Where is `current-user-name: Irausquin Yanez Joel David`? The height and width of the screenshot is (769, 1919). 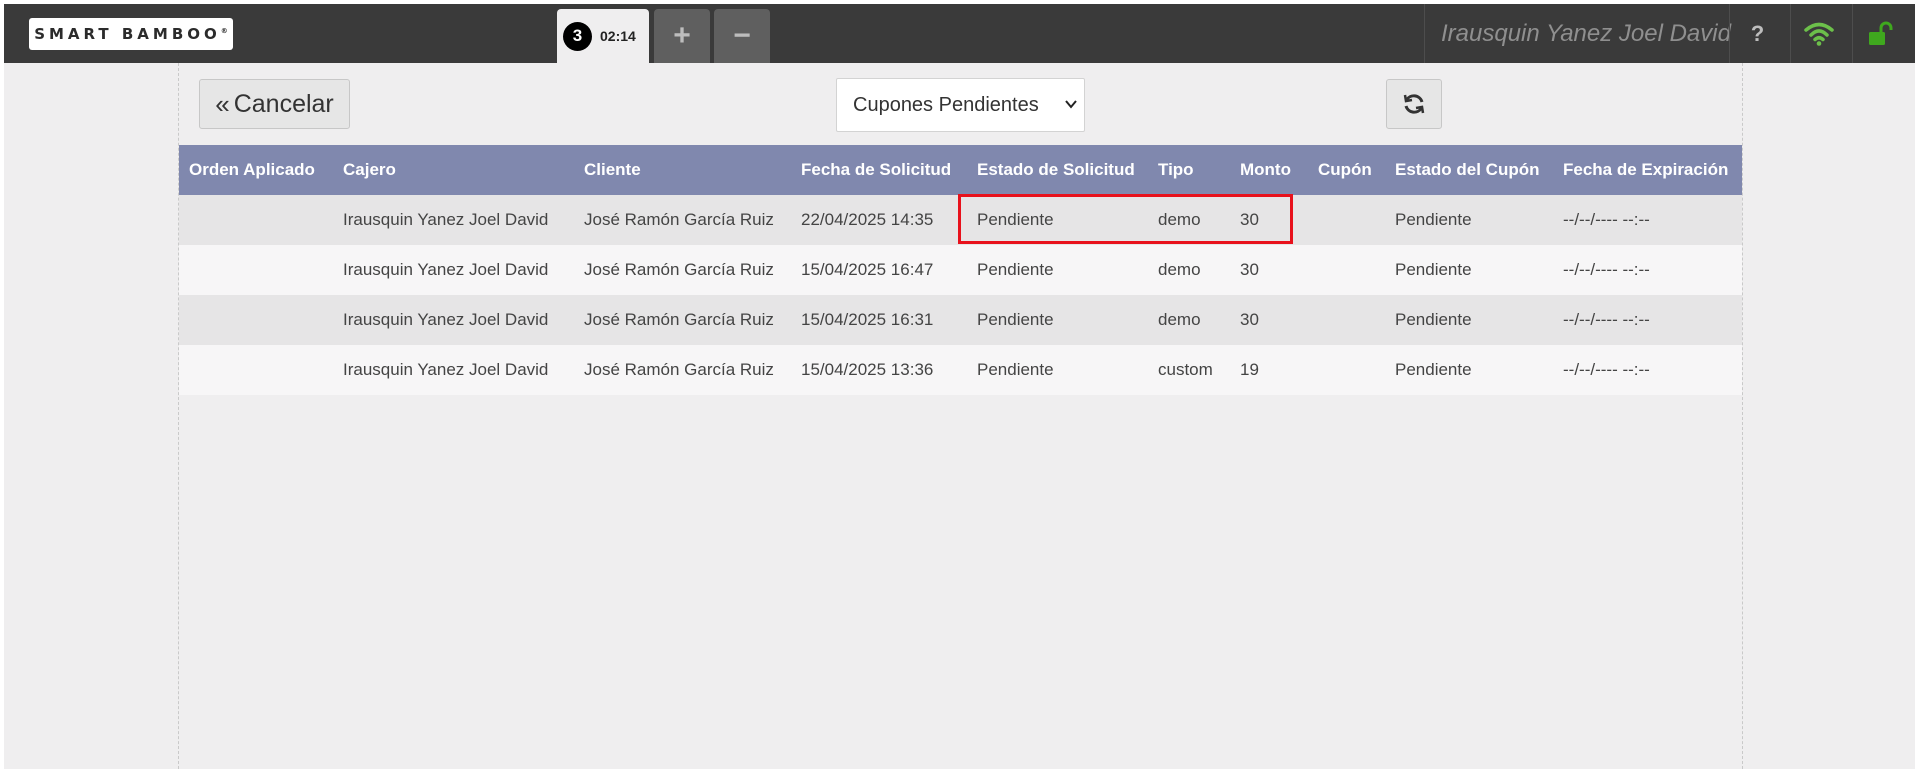
current-user-name: Irausquin Yanez Joel David is located at coordinates (1586, 33).